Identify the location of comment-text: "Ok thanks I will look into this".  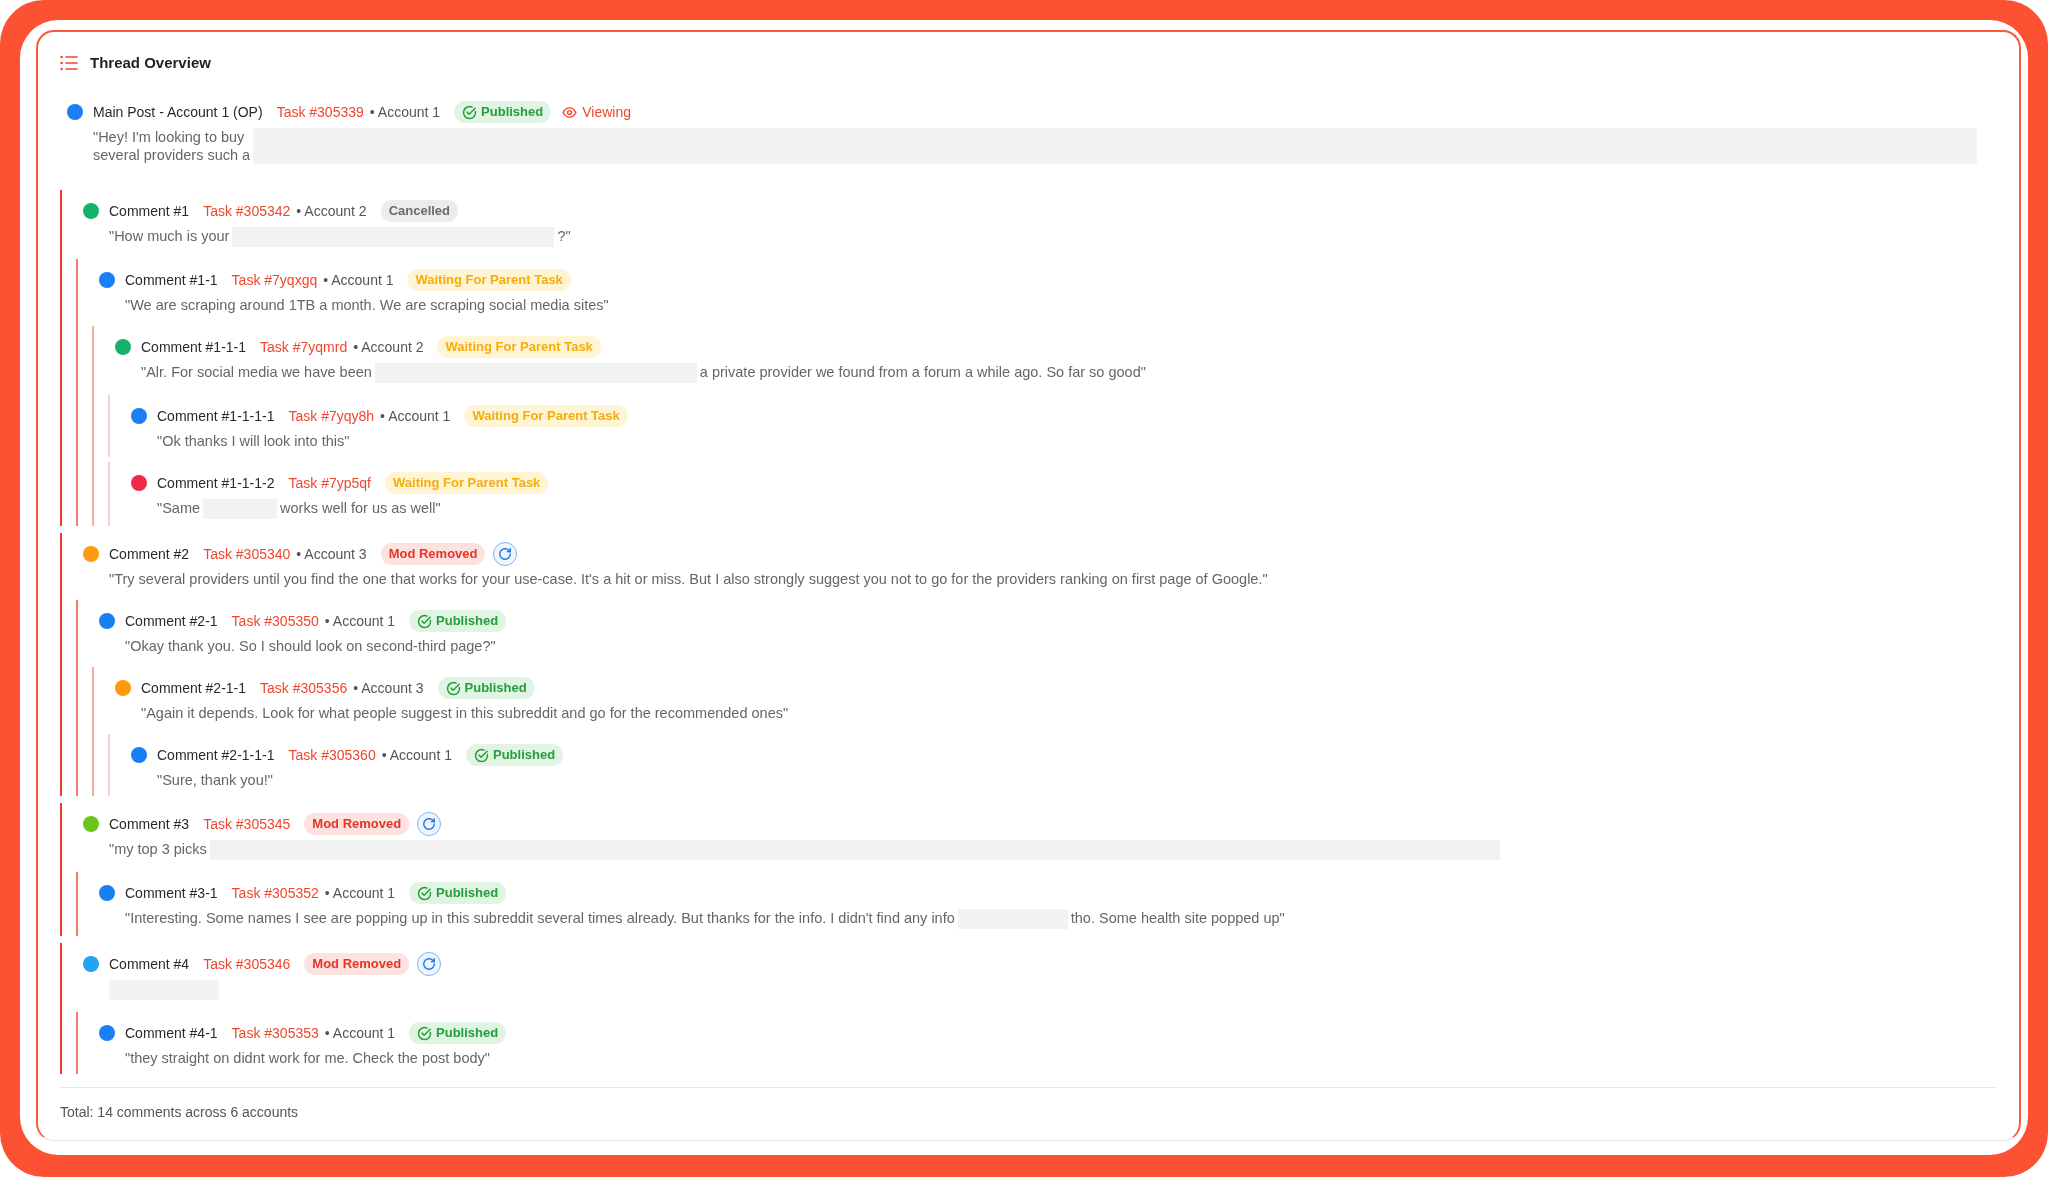
(253, 441).